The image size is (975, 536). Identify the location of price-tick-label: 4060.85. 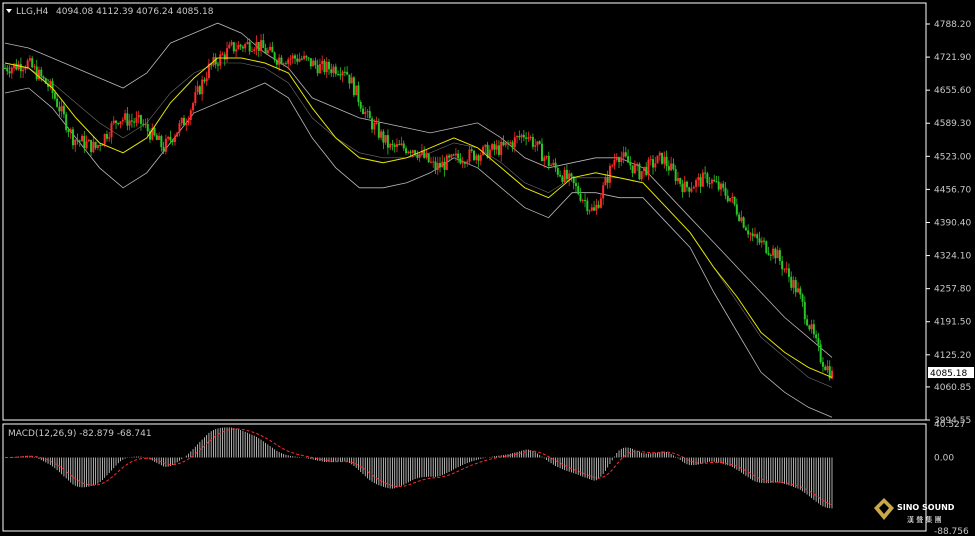
(952, 388).